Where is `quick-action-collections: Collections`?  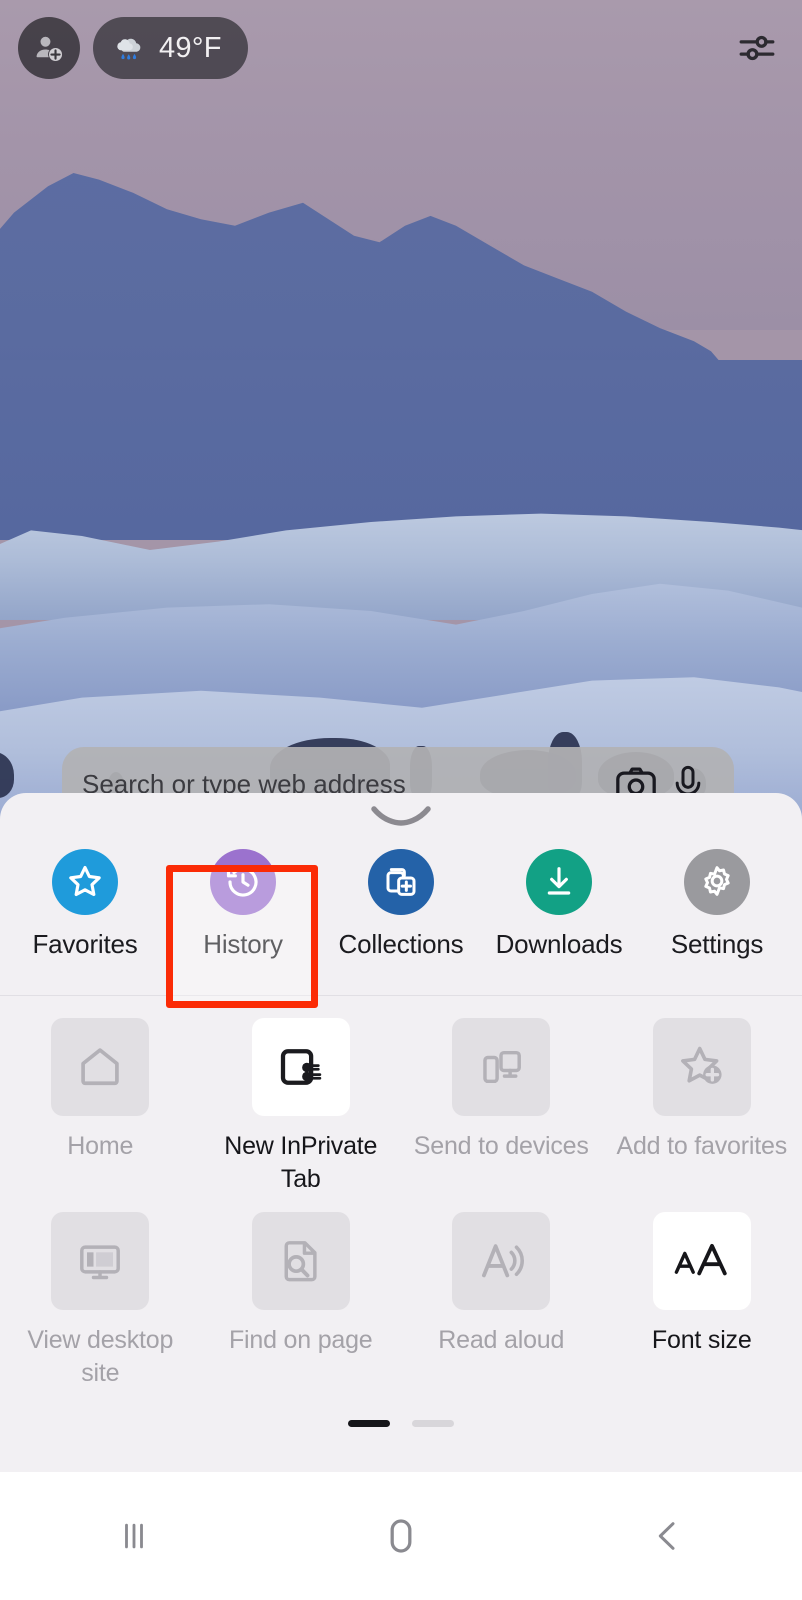 quick-action-collections: Collections is located at coordinates (401, 917).